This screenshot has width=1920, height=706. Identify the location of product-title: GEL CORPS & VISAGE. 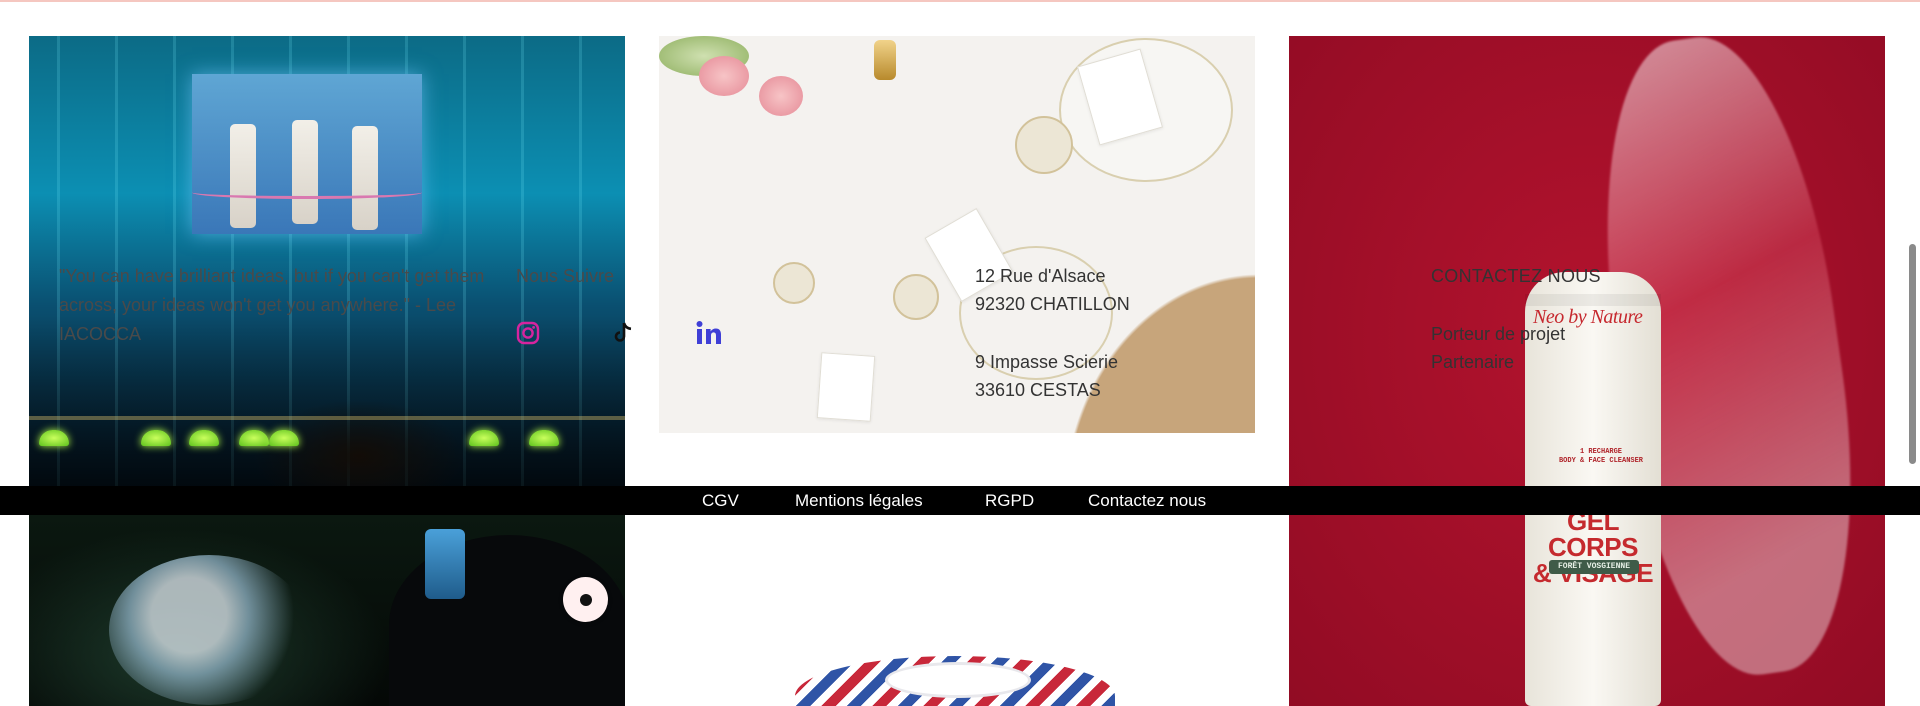
(1593, 547).